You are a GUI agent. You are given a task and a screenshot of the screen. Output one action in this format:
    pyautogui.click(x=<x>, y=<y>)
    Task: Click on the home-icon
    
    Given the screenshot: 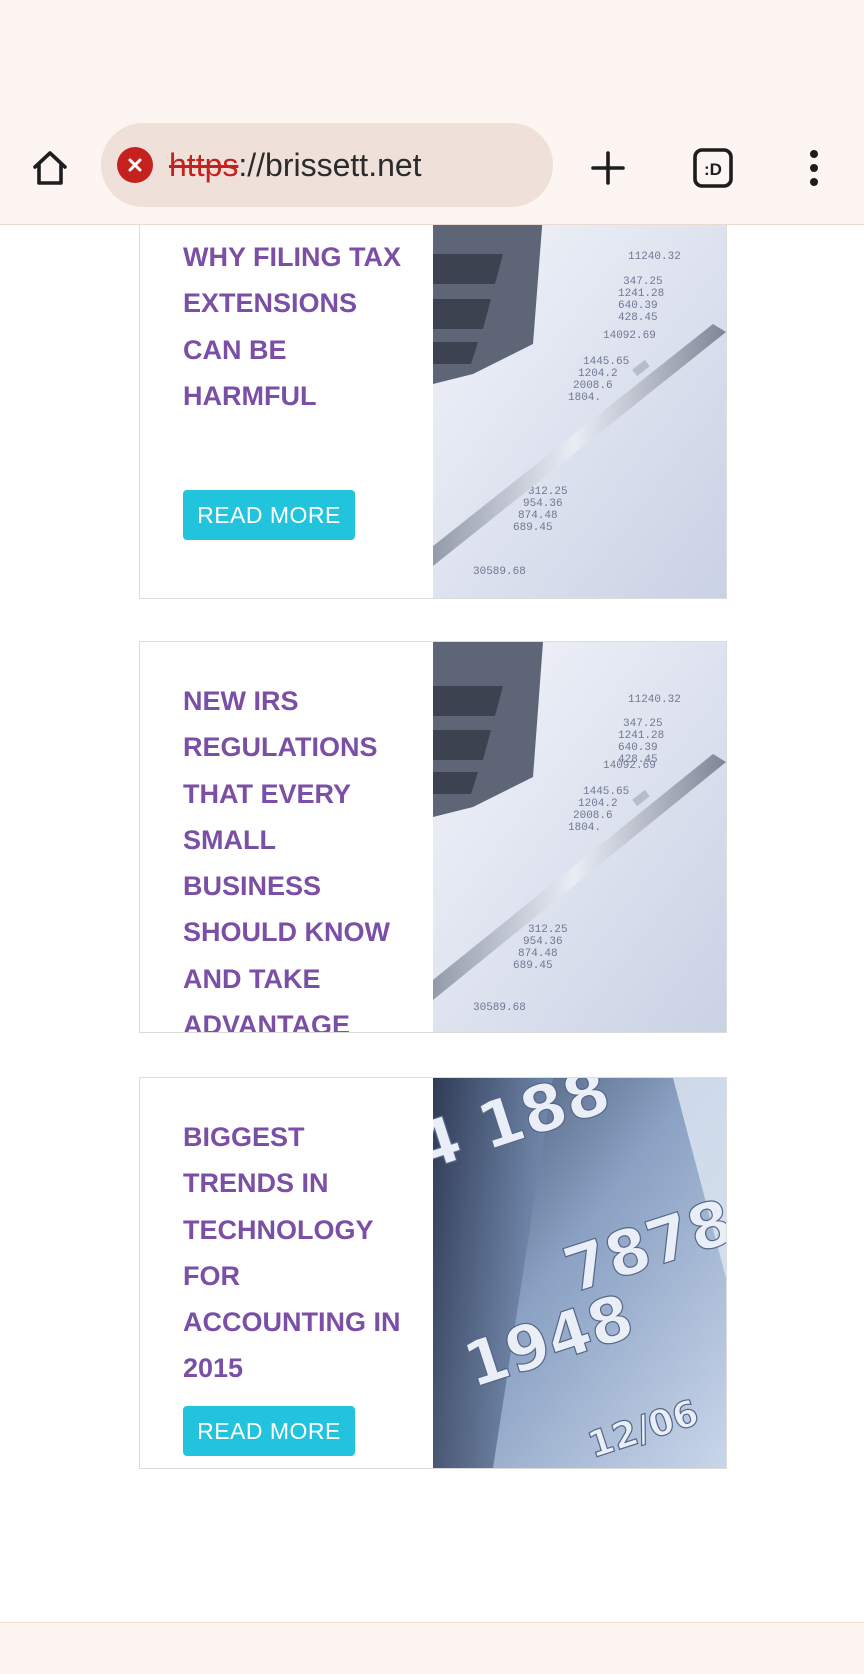 What is the action you would take?
    pyautogui.click(x=50, y=168)
    